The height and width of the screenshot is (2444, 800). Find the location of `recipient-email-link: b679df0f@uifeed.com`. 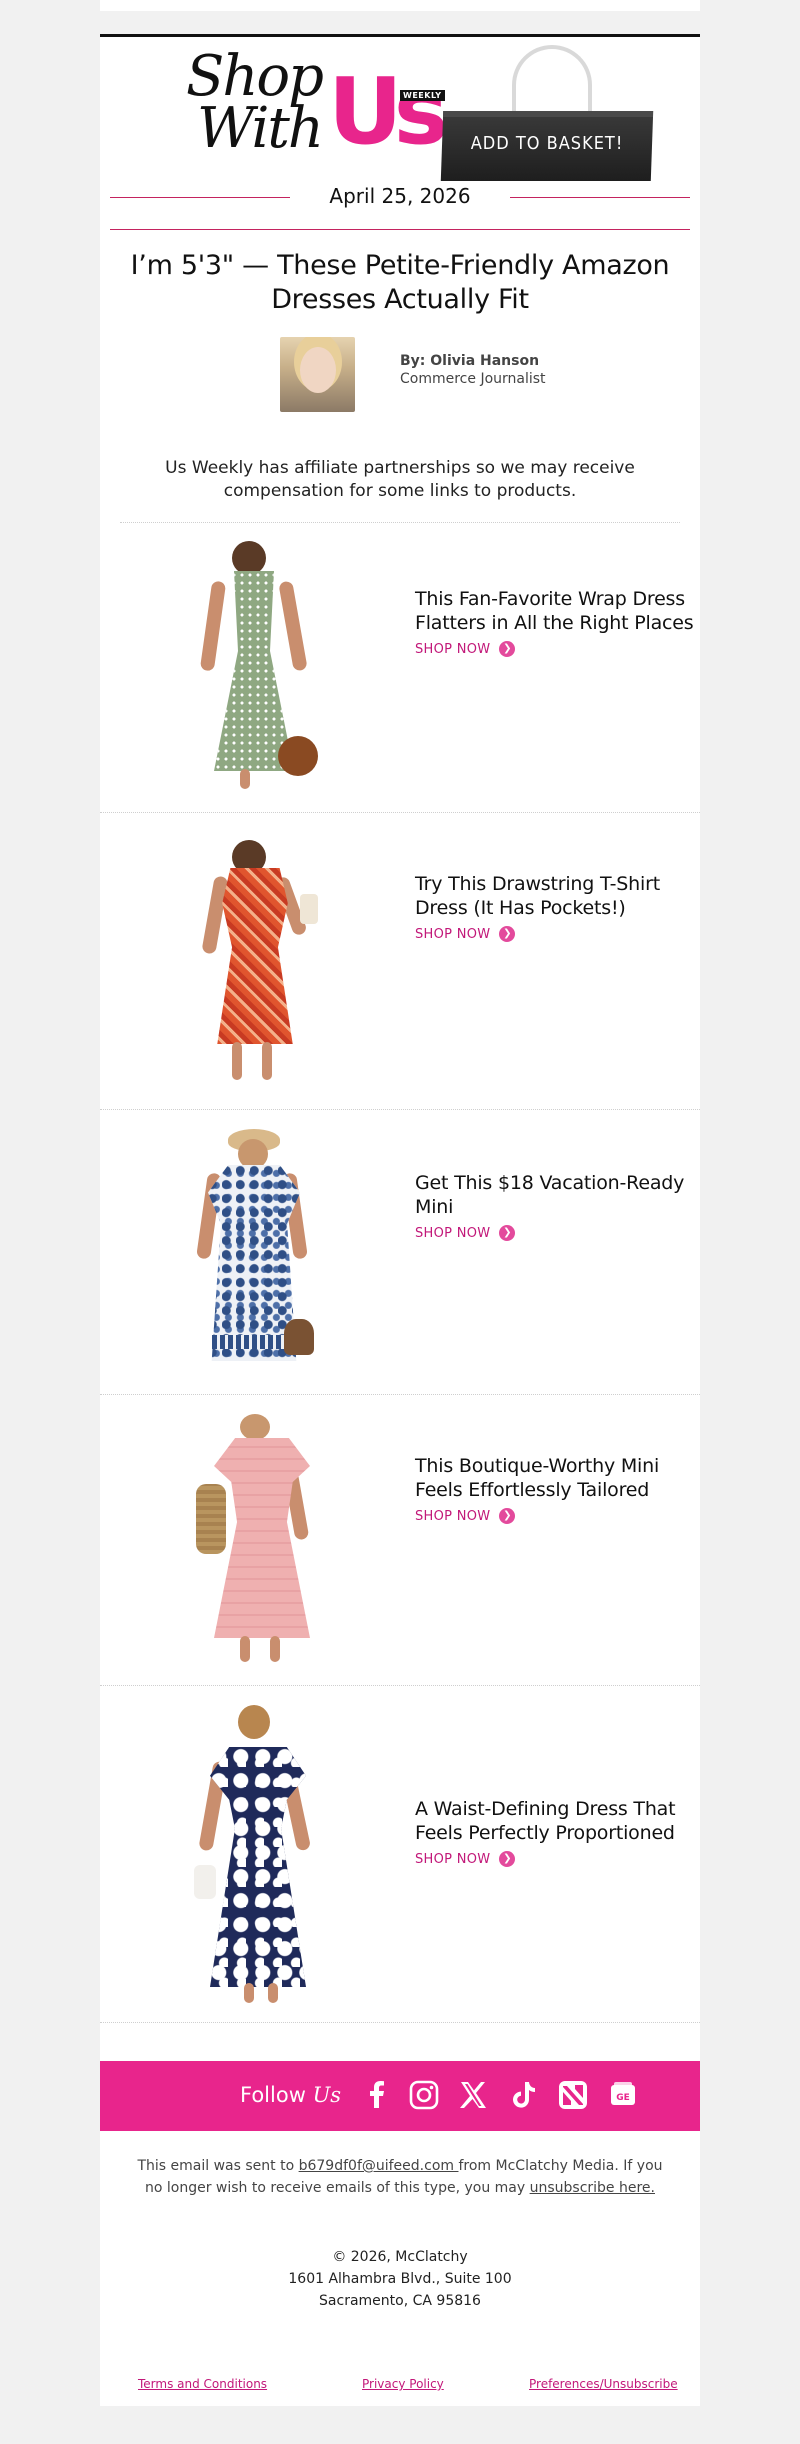

recipient-email-link: b679df0f@uifeed.com is located at coordinates (379, 2166).